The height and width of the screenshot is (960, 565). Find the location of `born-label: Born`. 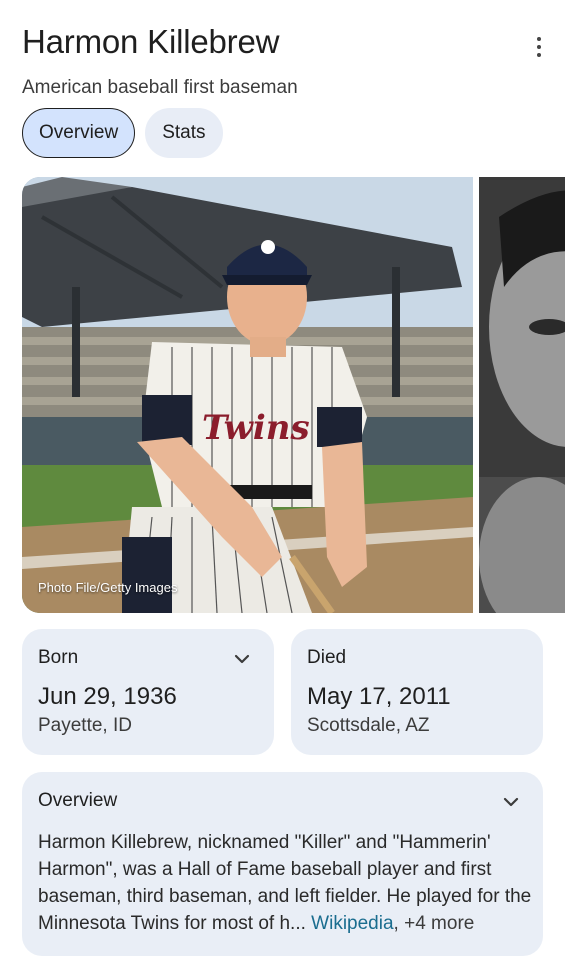

born-label: Born is located at coordinates (58, 657).